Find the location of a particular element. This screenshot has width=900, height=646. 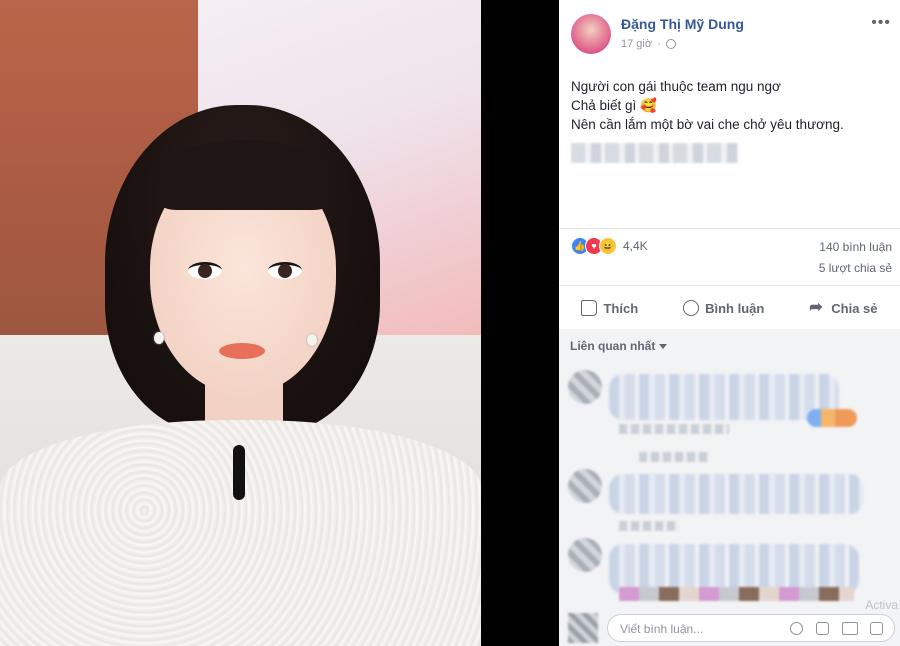

thumb-icon is located at coordinates (589, 308).